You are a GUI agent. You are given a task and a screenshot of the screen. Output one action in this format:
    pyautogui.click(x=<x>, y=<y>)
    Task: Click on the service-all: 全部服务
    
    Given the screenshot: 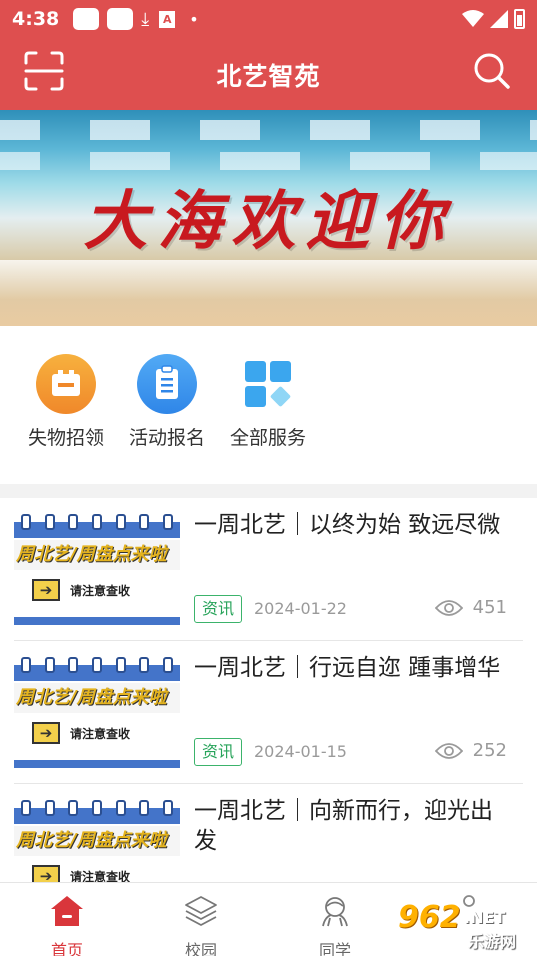 What is the action you would take?
    pyautogui.click(x=268, y=402)
    